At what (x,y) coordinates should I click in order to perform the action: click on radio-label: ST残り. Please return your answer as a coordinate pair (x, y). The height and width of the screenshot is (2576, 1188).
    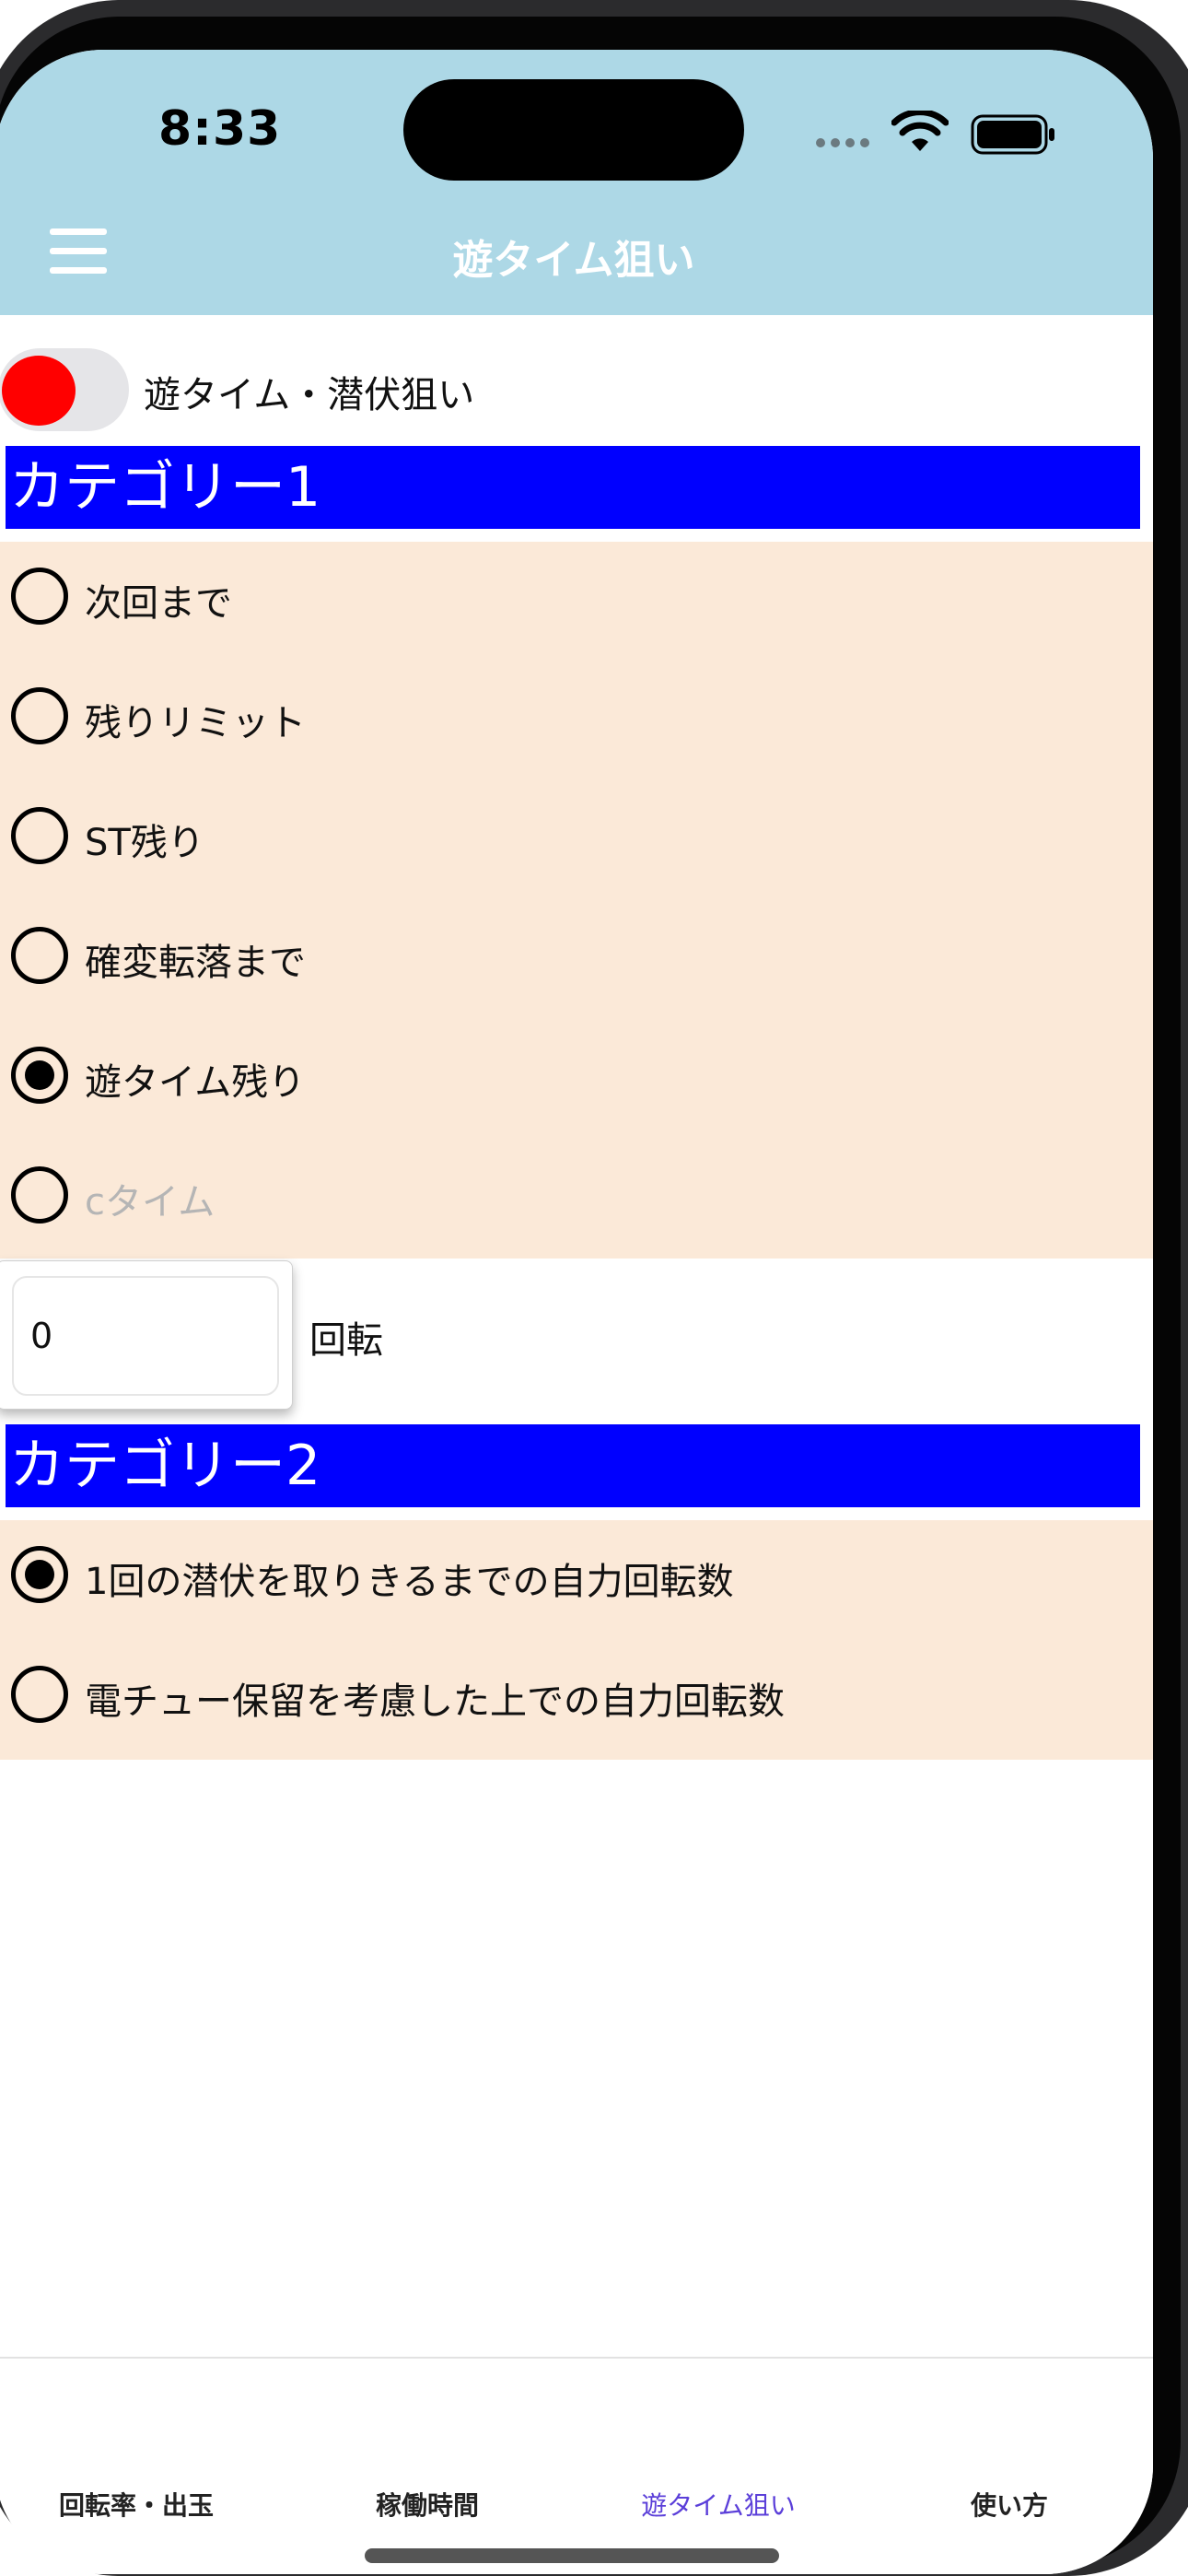
    Looking at the image, I should click on (144, 843).